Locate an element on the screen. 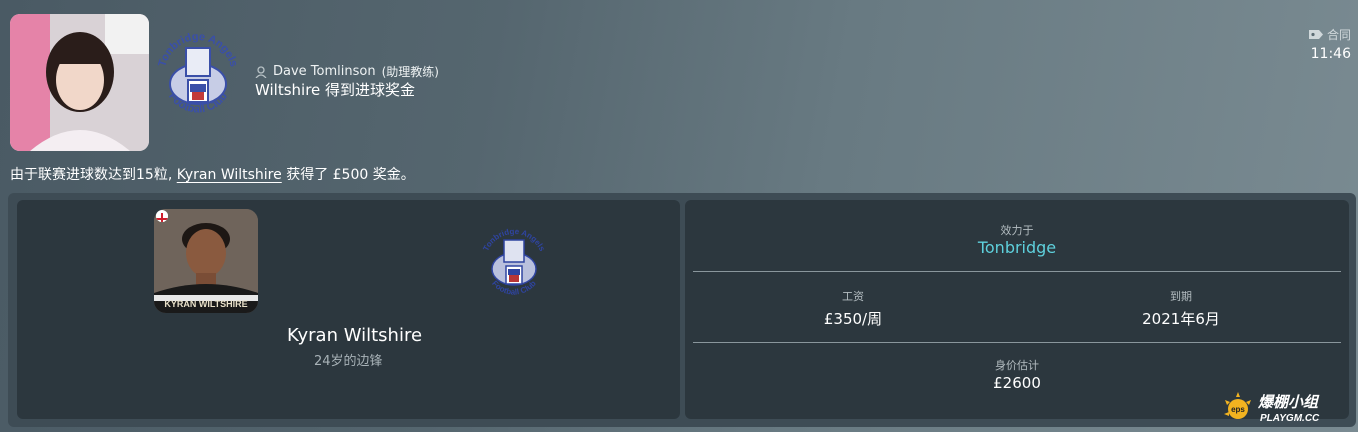 This screenshot has width=1358, height=432. player-name: Kyran Wiltshire is located at coordinates (354, 335).